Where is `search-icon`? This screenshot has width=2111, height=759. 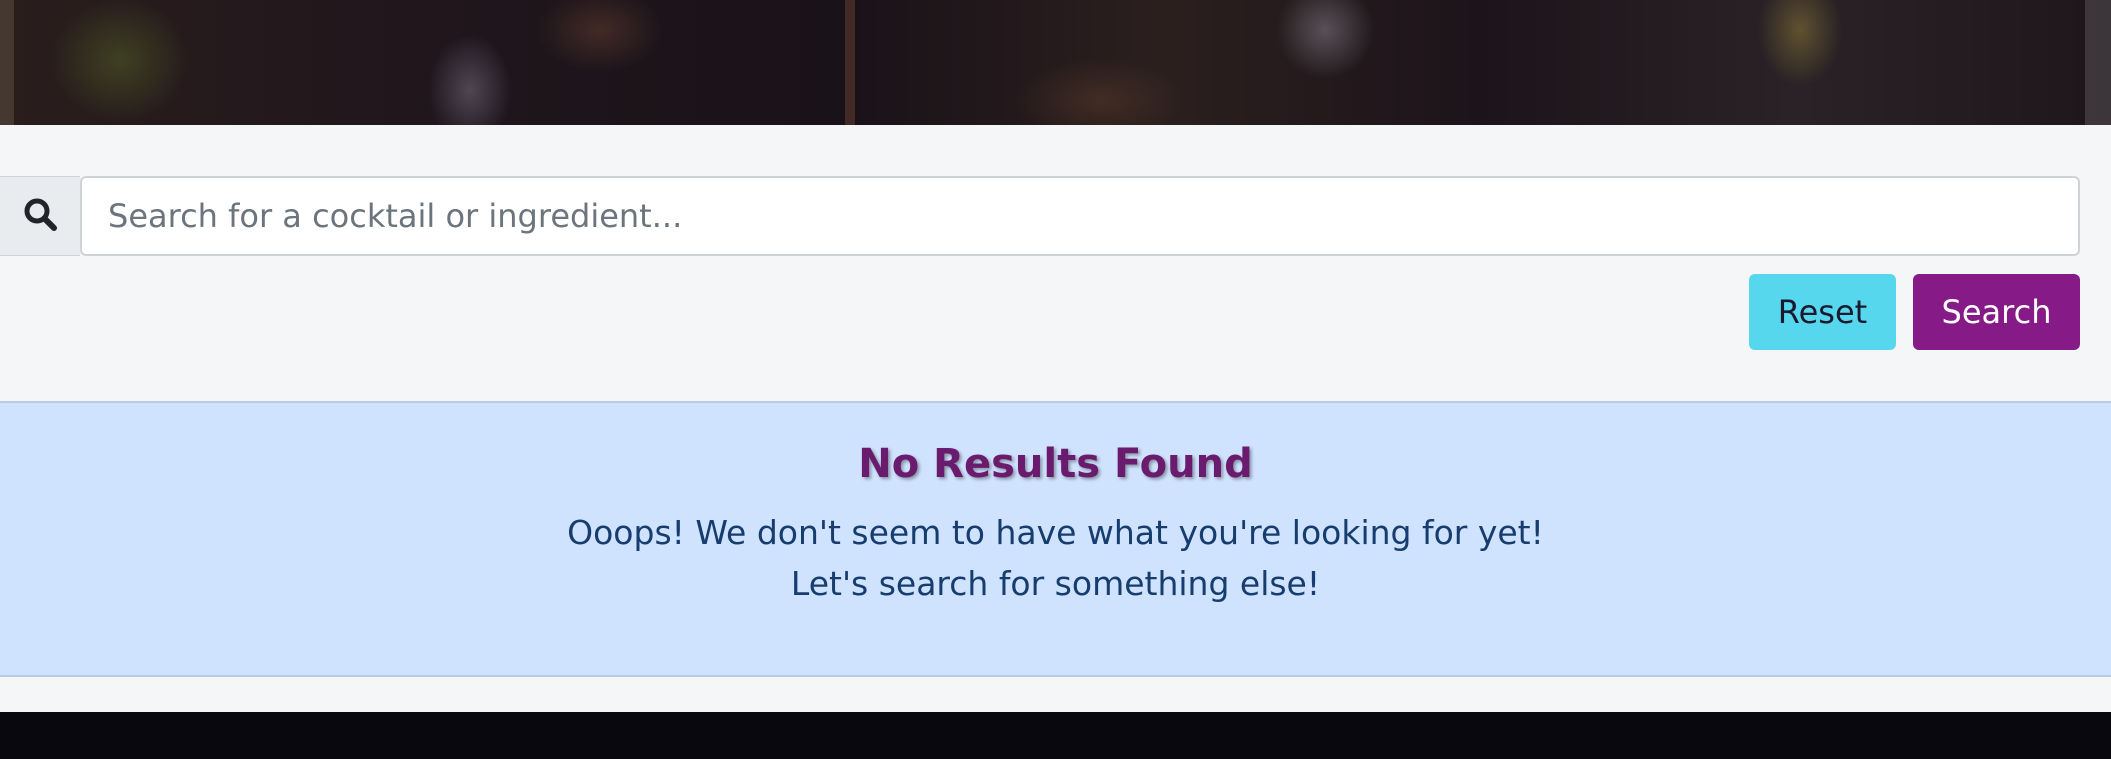 search-icon is located at coordinates (40, 216).